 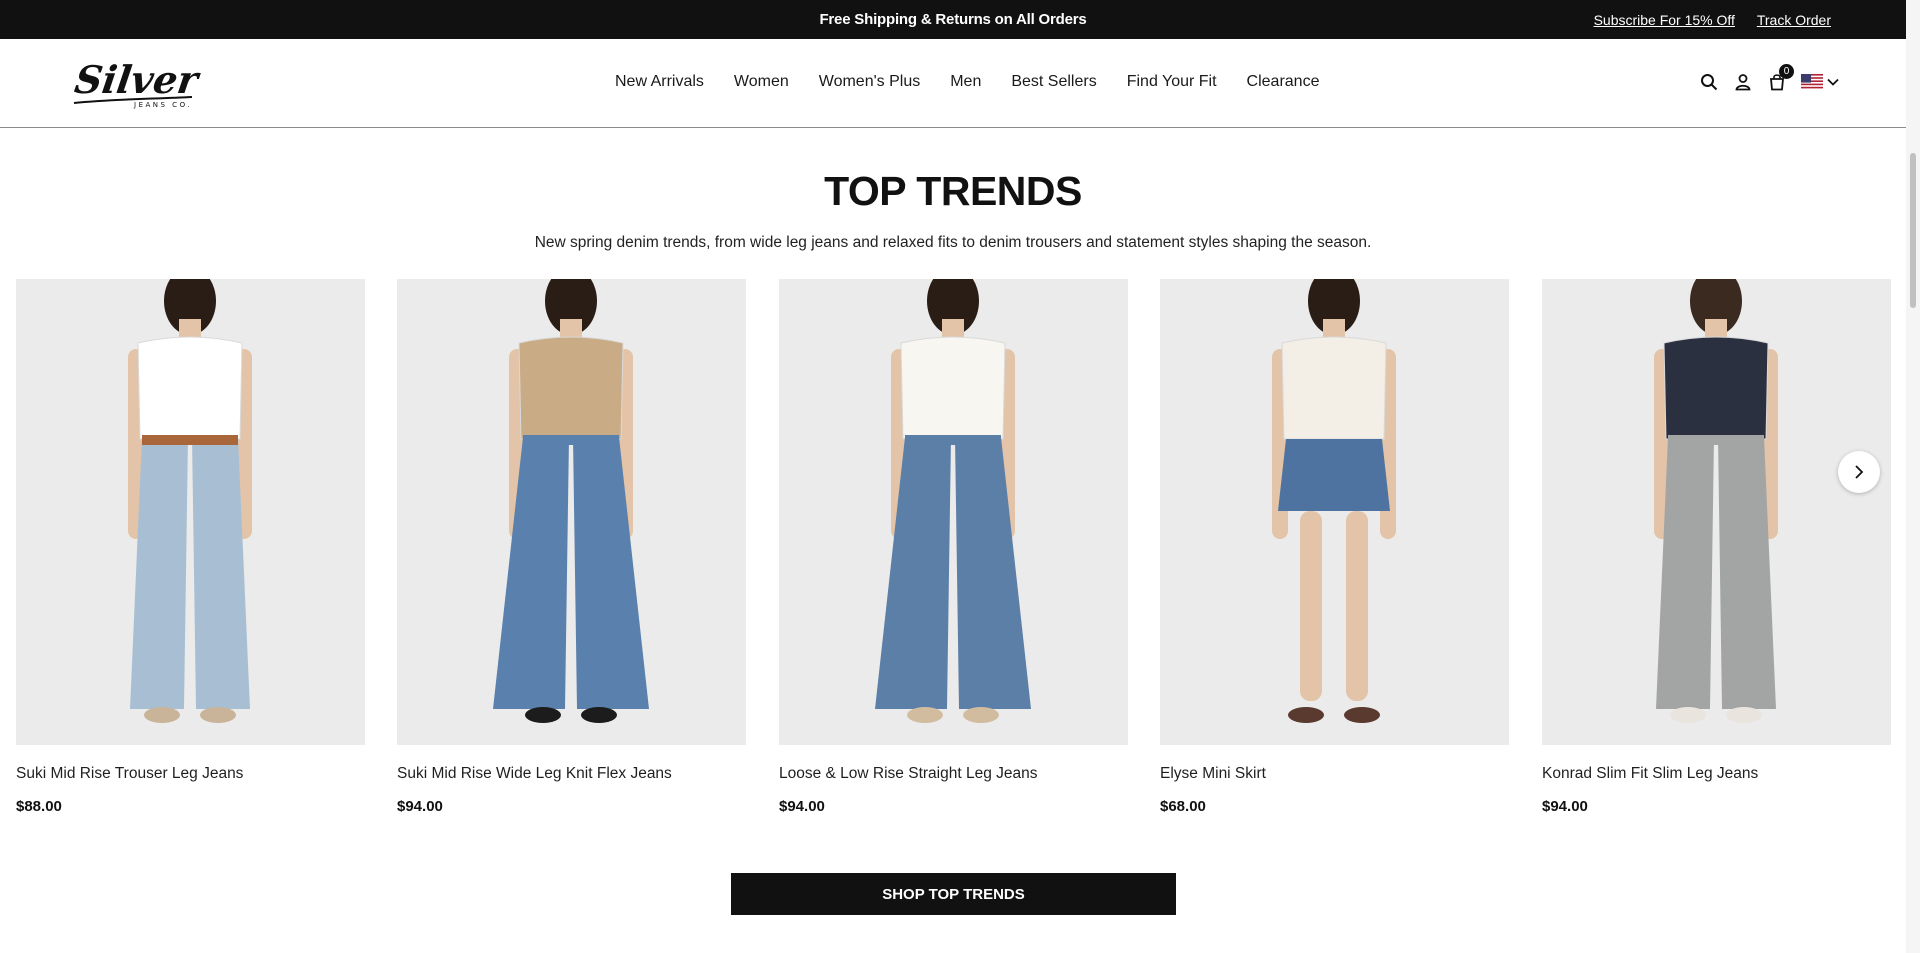 I want to click on product-price: $88.00, so click(x=39, y=806).